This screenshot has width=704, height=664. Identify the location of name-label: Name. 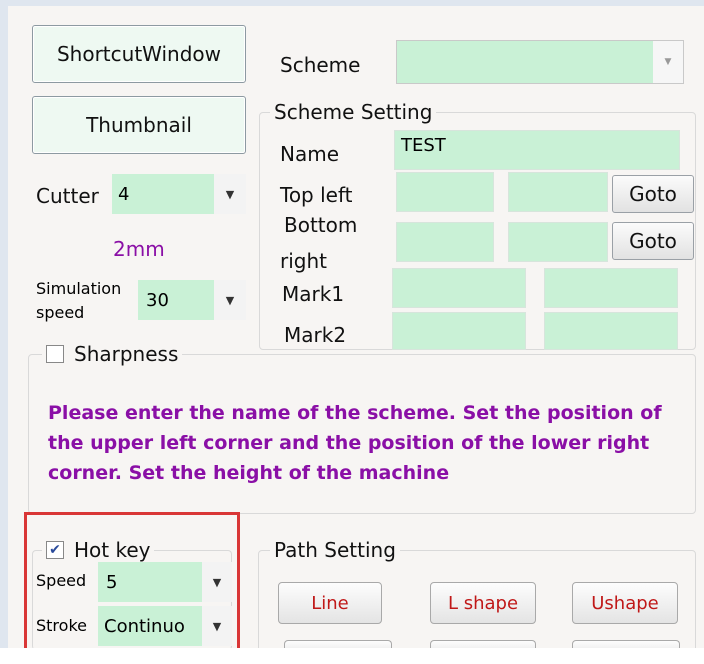
(310, 154).